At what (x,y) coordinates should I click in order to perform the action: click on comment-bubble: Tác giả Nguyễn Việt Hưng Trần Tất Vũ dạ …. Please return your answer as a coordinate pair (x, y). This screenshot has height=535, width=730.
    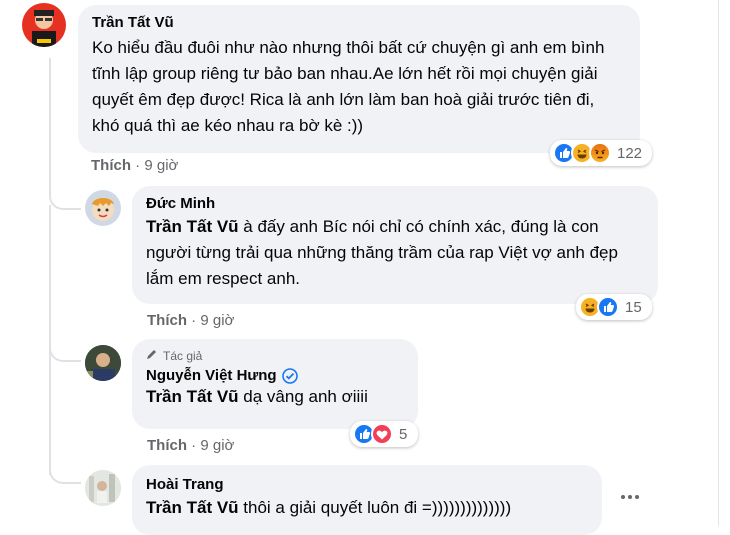
    Looking at the image, I should click on (275, 384).